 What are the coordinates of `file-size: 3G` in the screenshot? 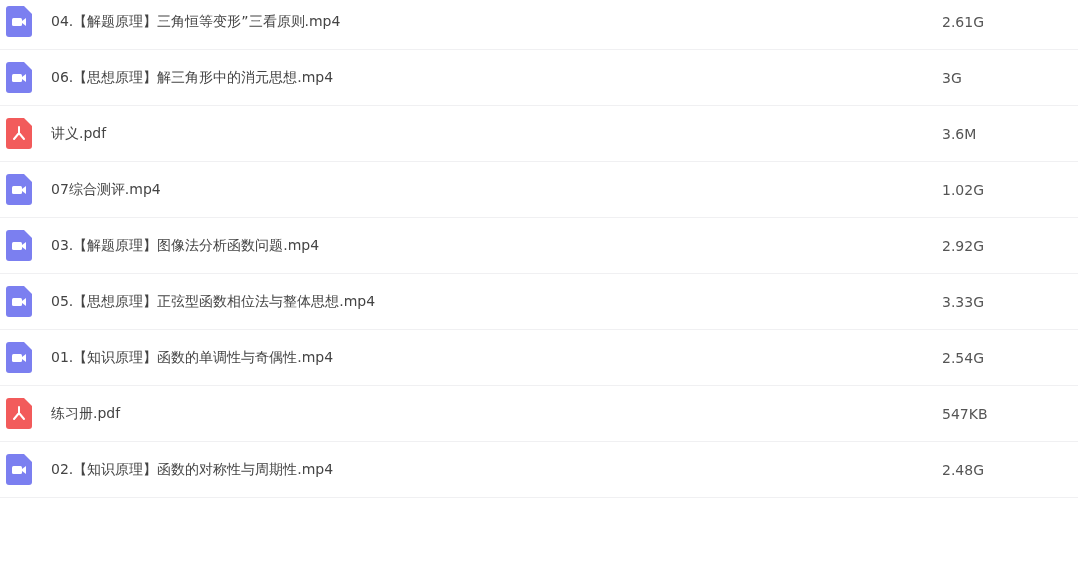 It's located at (952, 77).